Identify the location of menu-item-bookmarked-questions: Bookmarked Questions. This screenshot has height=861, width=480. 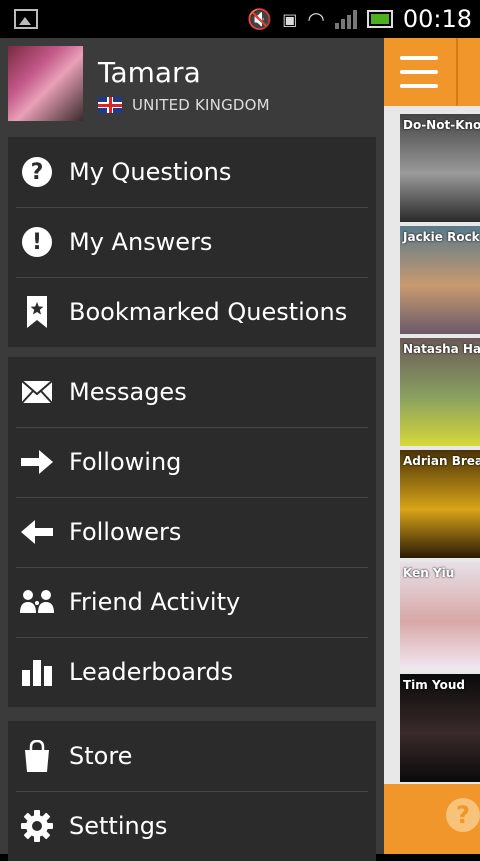
(192, 312).